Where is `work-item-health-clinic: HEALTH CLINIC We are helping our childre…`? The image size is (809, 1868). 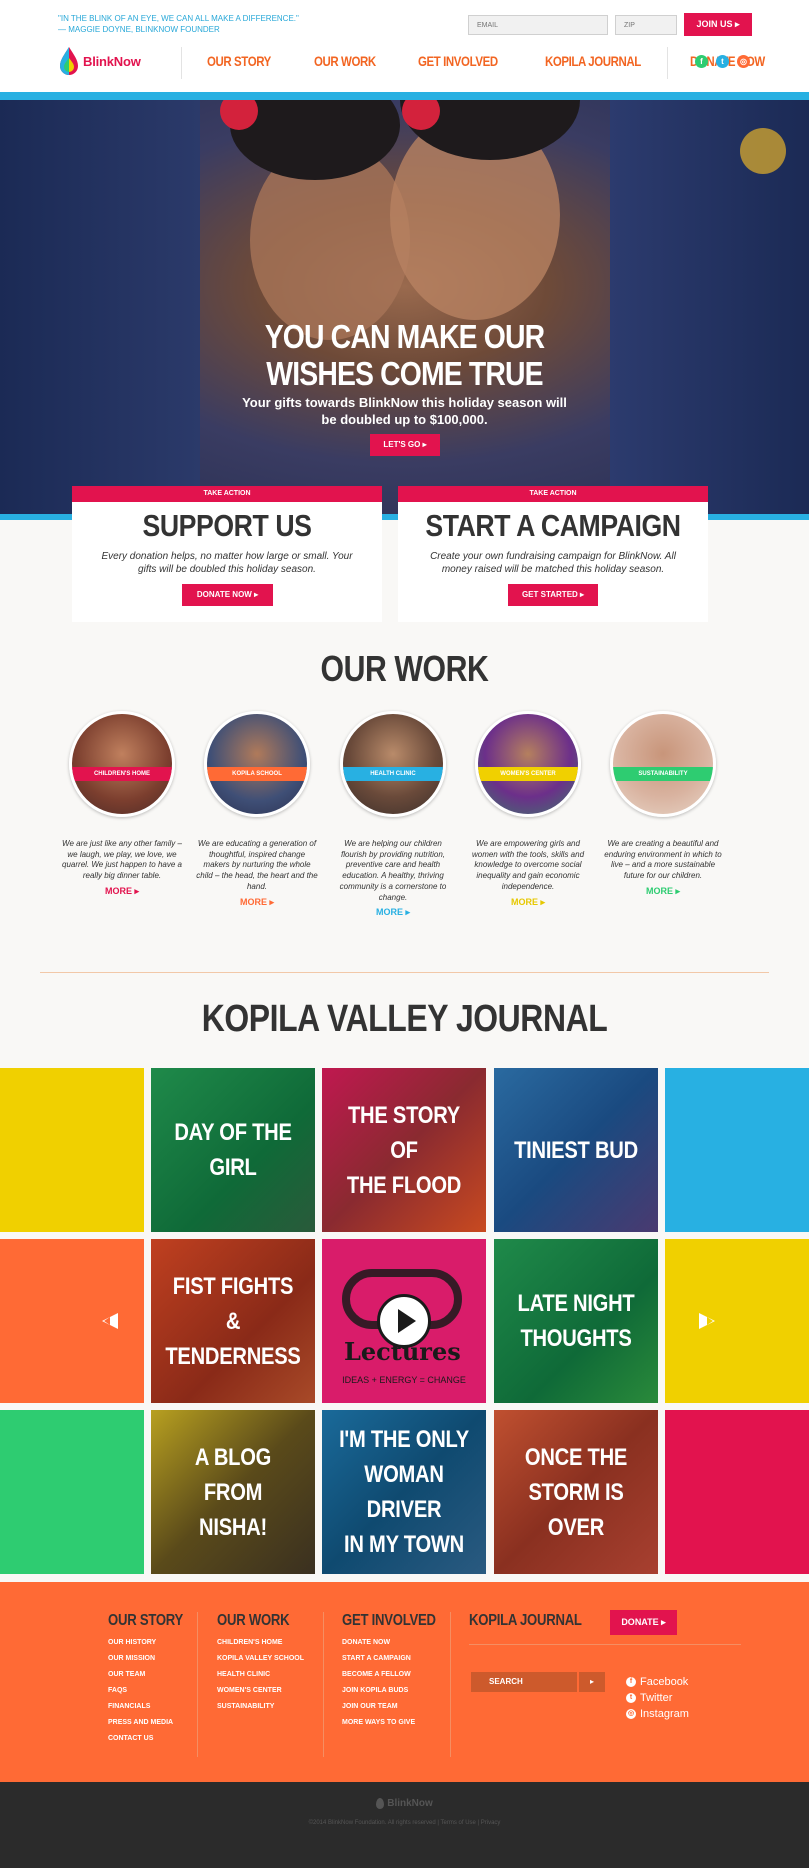 work-item-health-clinic: HEALTH CLINIC We are helping our childre… is located at coordinates (393, 814).